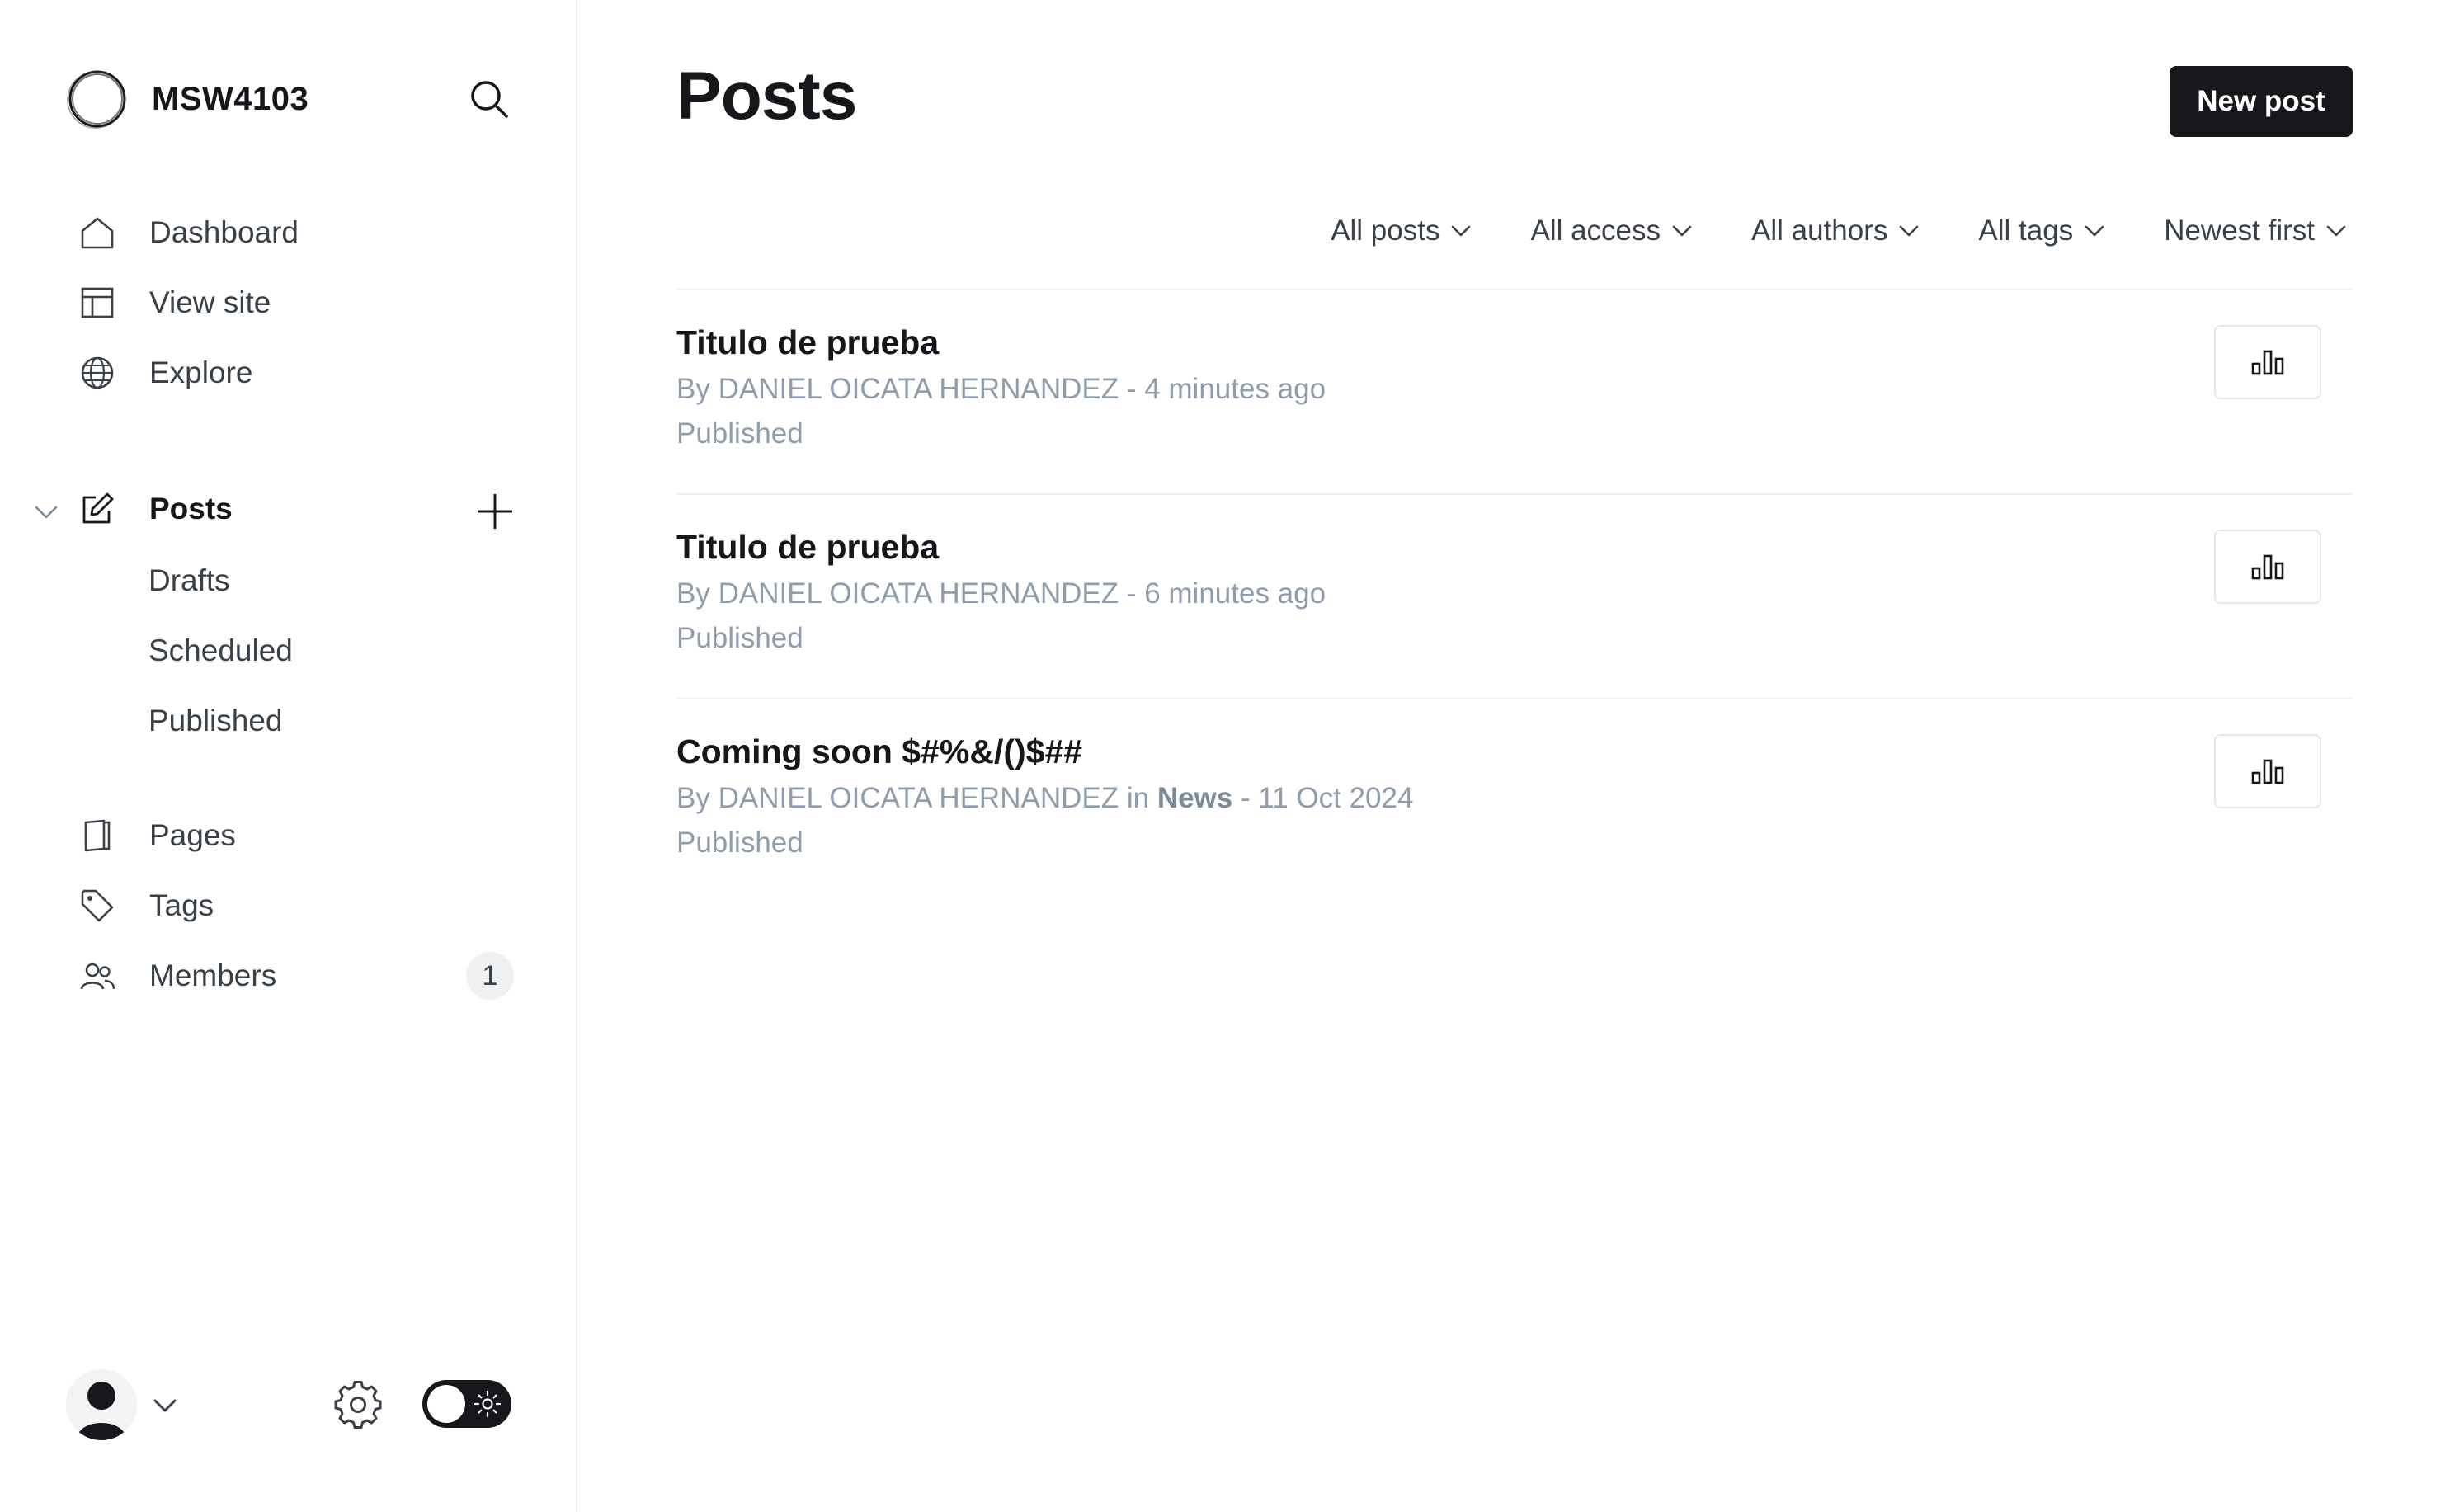 The image size is (2450, 1512). I want to click on avatar, so click(102, 1404).